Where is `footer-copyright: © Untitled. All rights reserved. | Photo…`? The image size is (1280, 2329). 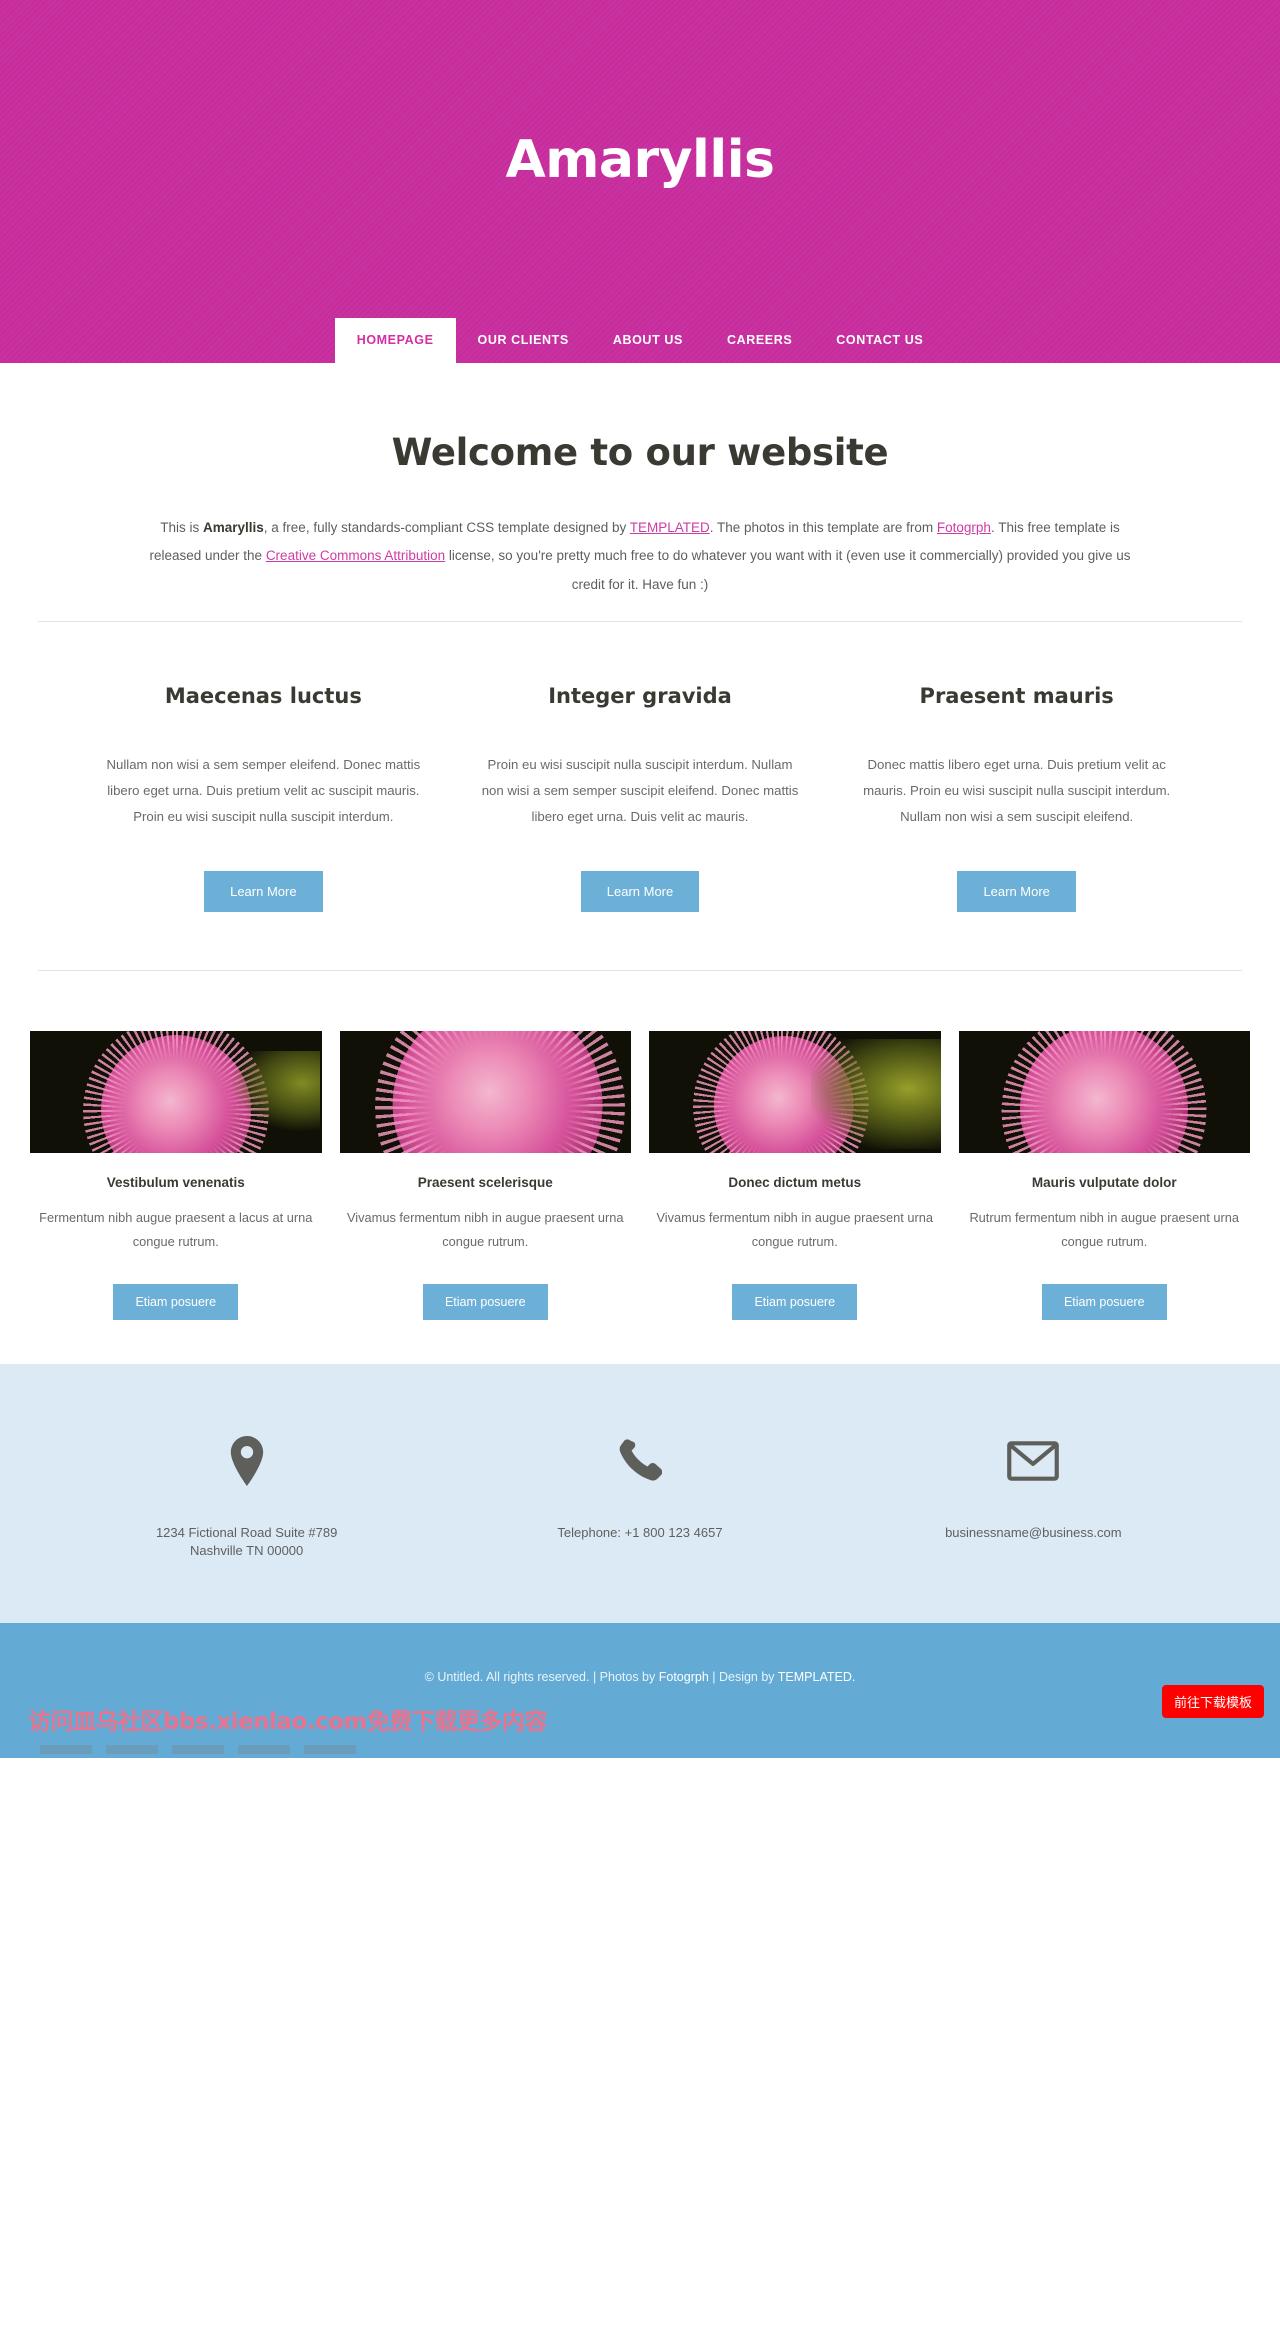 footer-copyright: © Untitled. All rights reserved. | Photo… is located at coordinates (640, 1677).